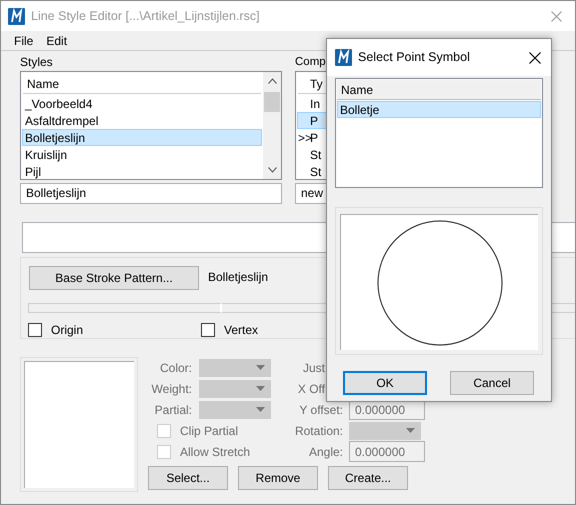 The height and width of the screenshot is (505, 576). What do you see at coordinates (313, 368) in the screenshot?
I see `field-label: Just` at bounding box center [313, 368].